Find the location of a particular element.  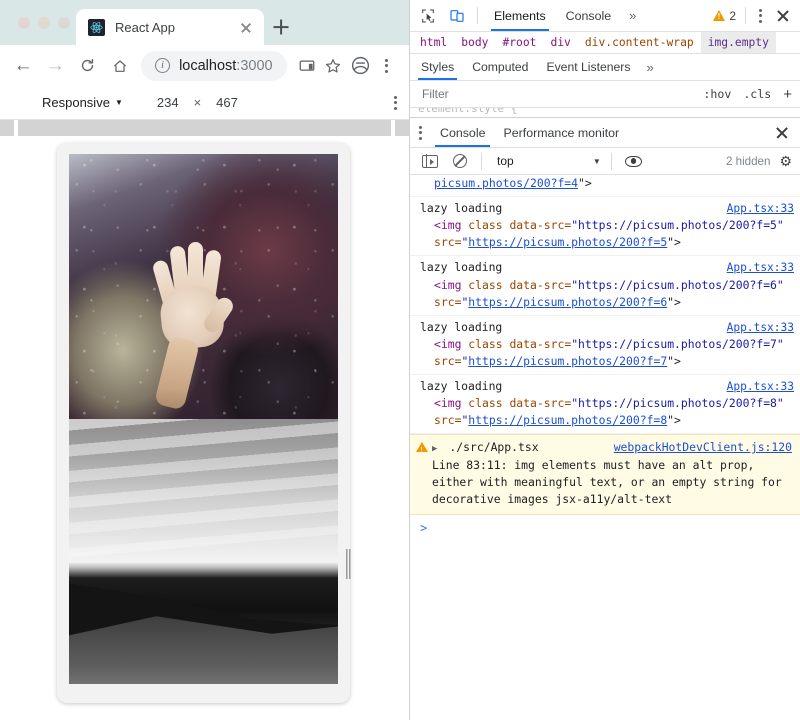

html-tag-name: <img is located at coordinates (448, 284).